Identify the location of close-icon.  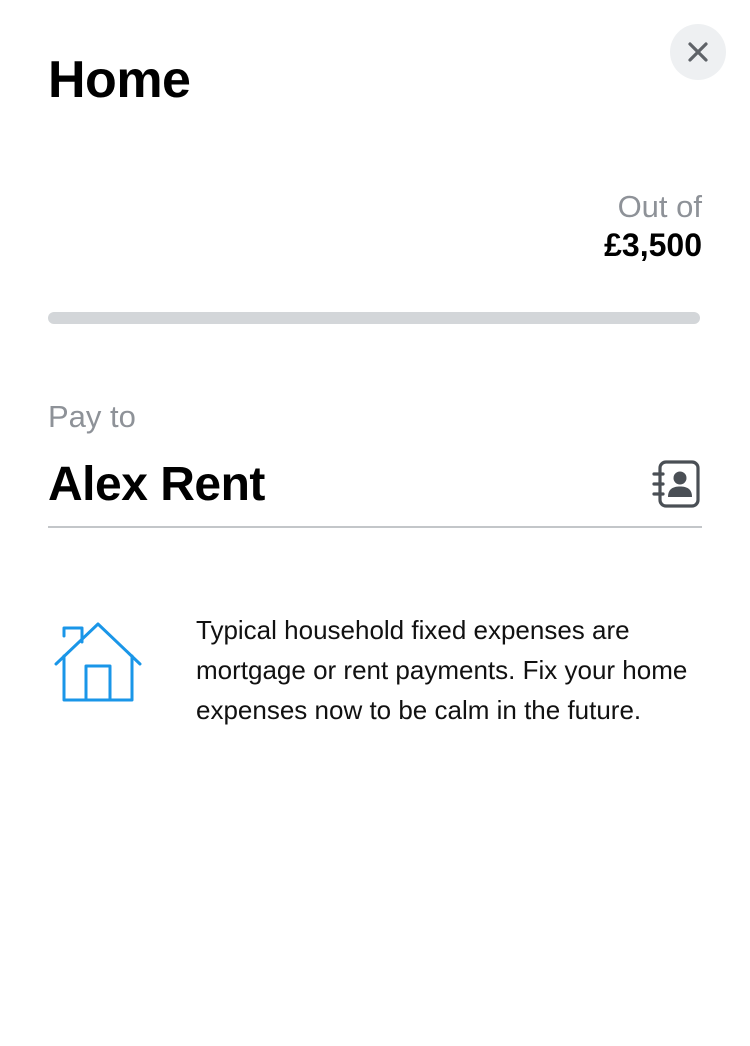
(698, 52).